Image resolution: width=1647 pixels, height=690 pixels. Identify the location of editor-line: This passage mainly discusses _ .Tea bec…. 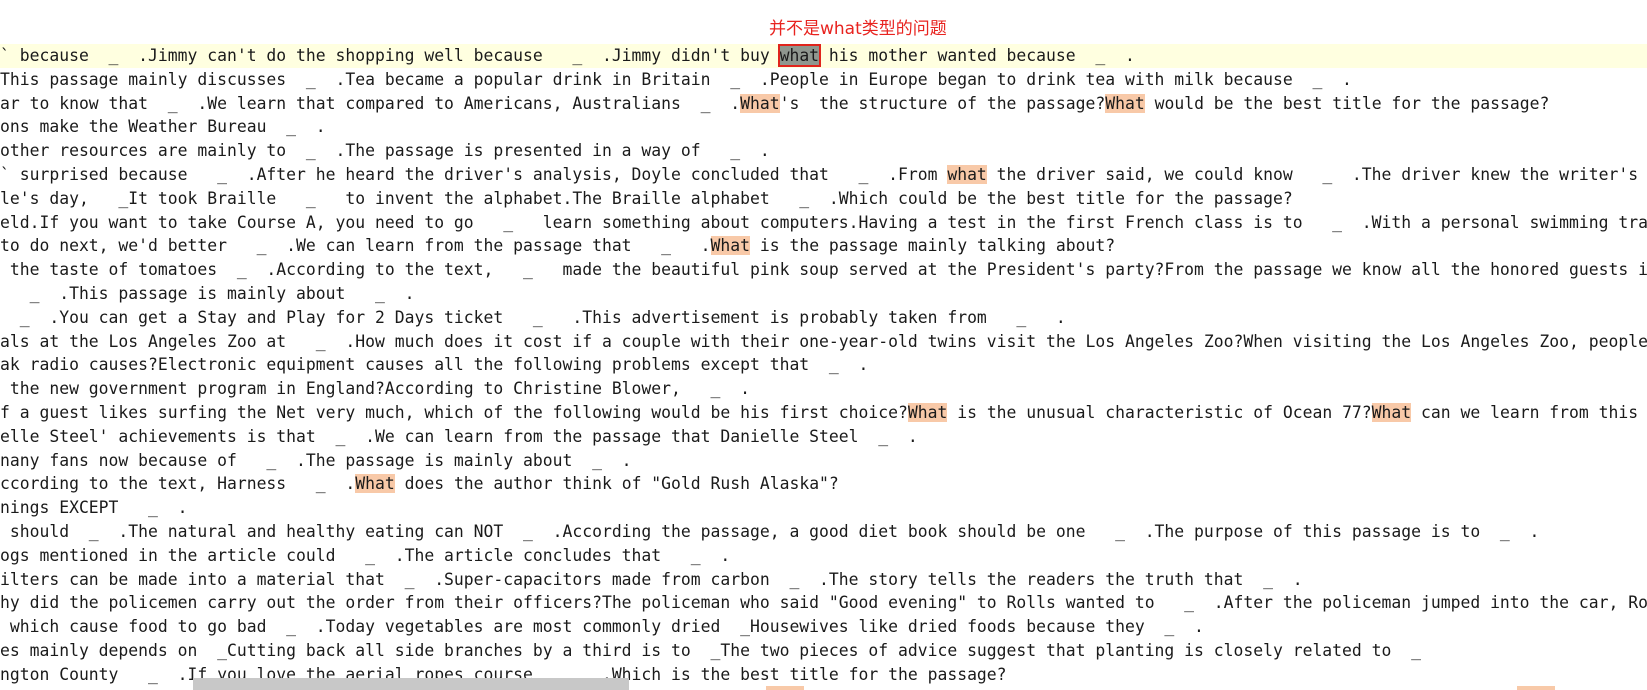
(823, 80).